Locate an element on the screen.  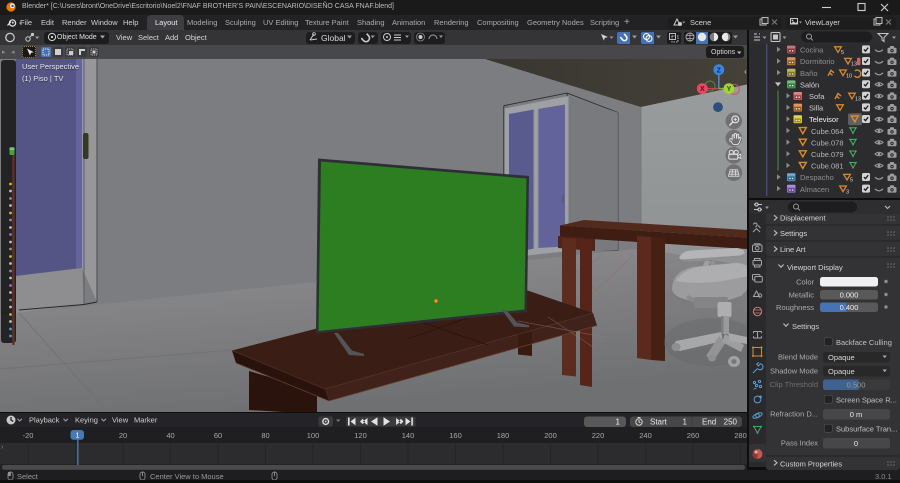
svg-text: 0.000 is located at coordinates (849, 295).